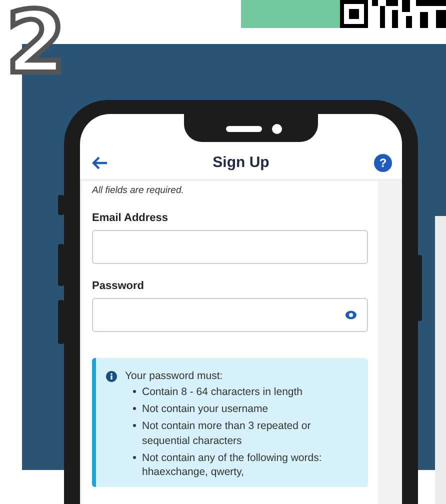 This screenshot has width=446, height=504. What do you see at coordinates (227, 433) in the screenshot?
I see `rule-text: Not contain more than 3 repeated or sequential characters` at bounding box center [227, 433].